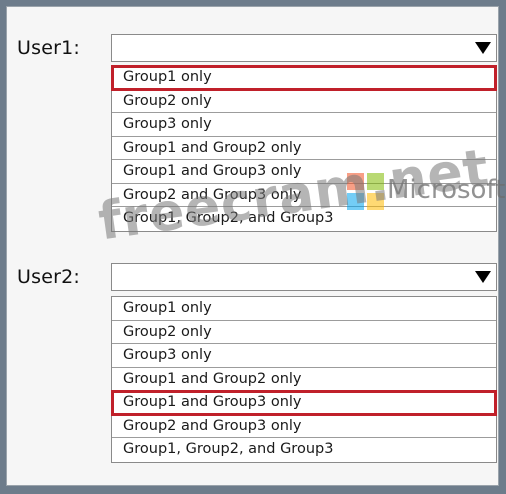  I want to click on user1-option: Group3 only, so click(304, 125).